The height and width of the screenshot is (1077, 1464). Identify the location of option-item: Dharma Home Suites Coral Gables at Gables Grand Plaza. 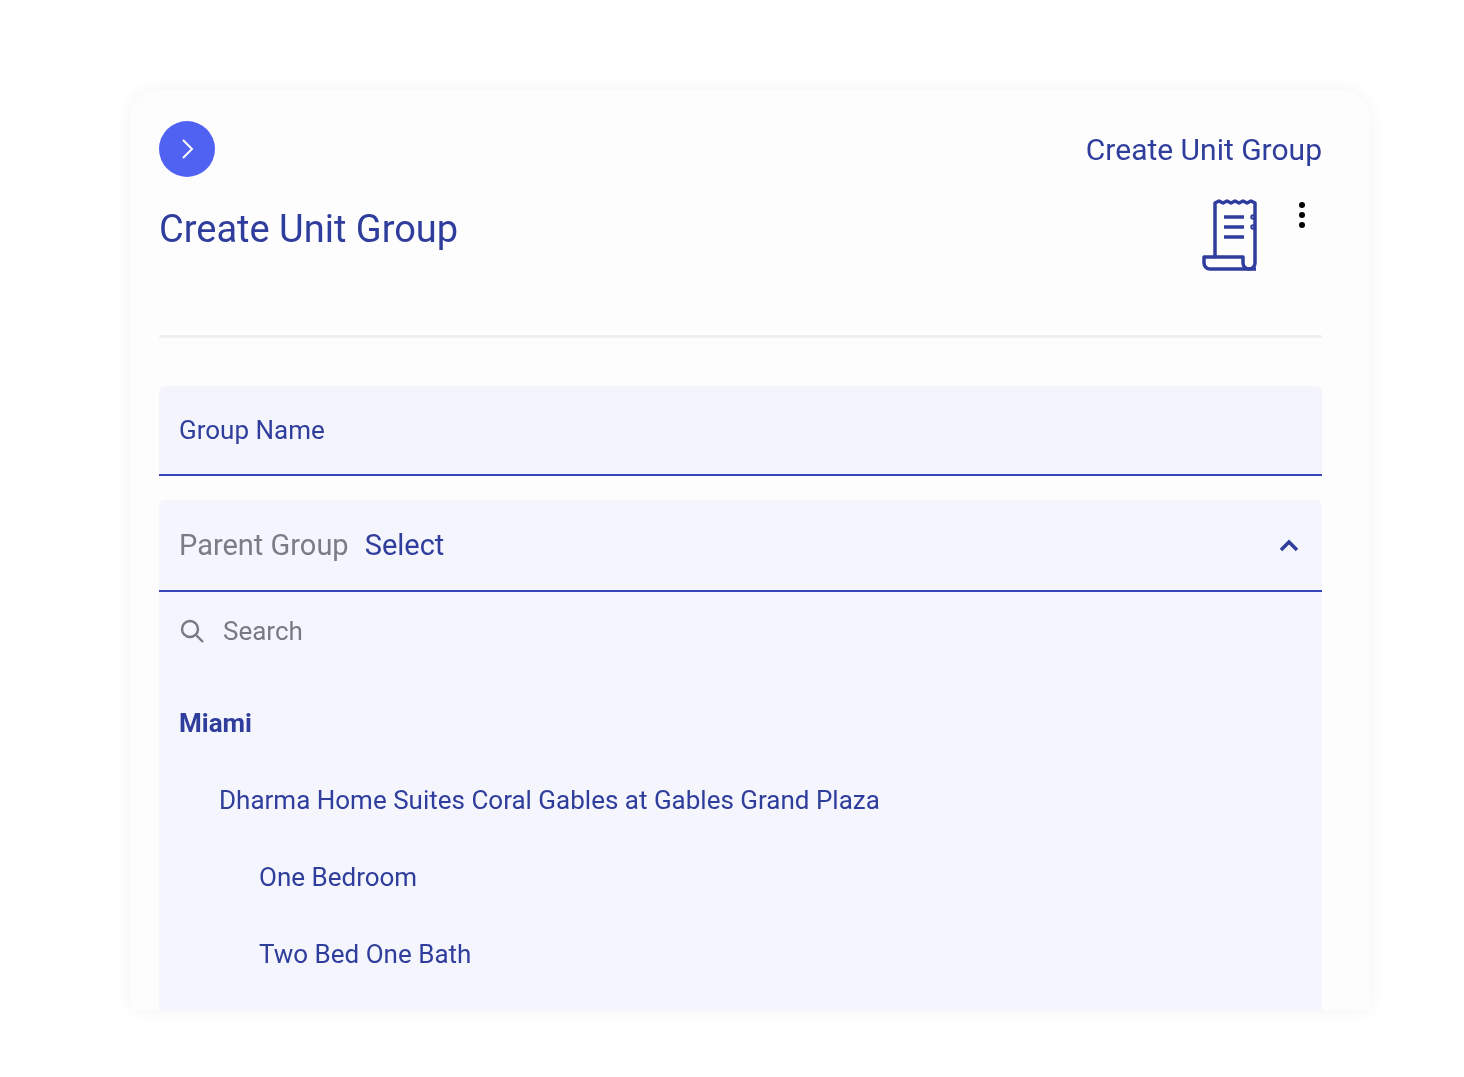
(750, 800).